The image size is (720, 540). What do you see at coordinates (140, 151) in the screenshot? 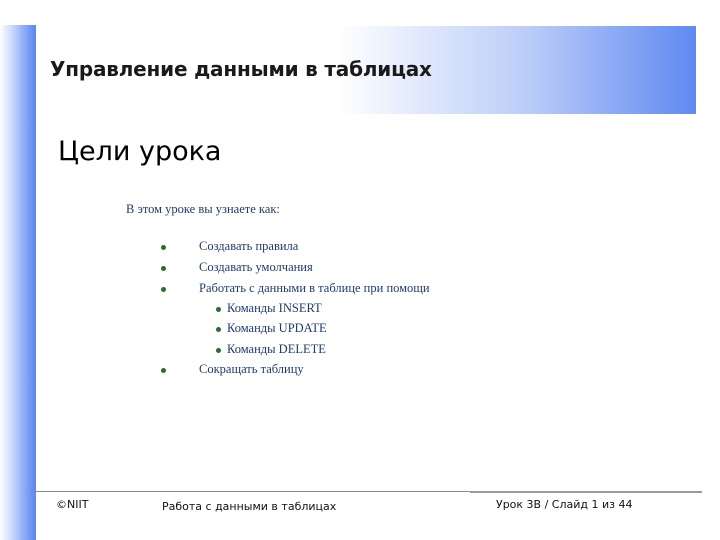
I see `lesson-goals-heading: Цели урока` at bounding box center [140, 151].